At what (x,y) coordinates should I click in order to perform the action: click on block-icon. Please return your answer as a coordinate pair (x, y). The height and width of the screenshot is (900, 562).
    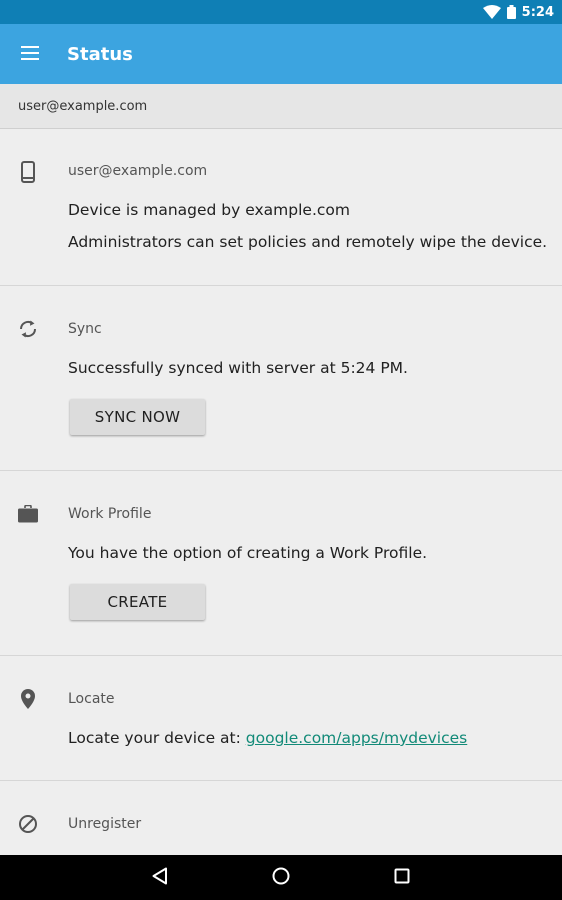
    Looking at the image, I should click on (28, 824).